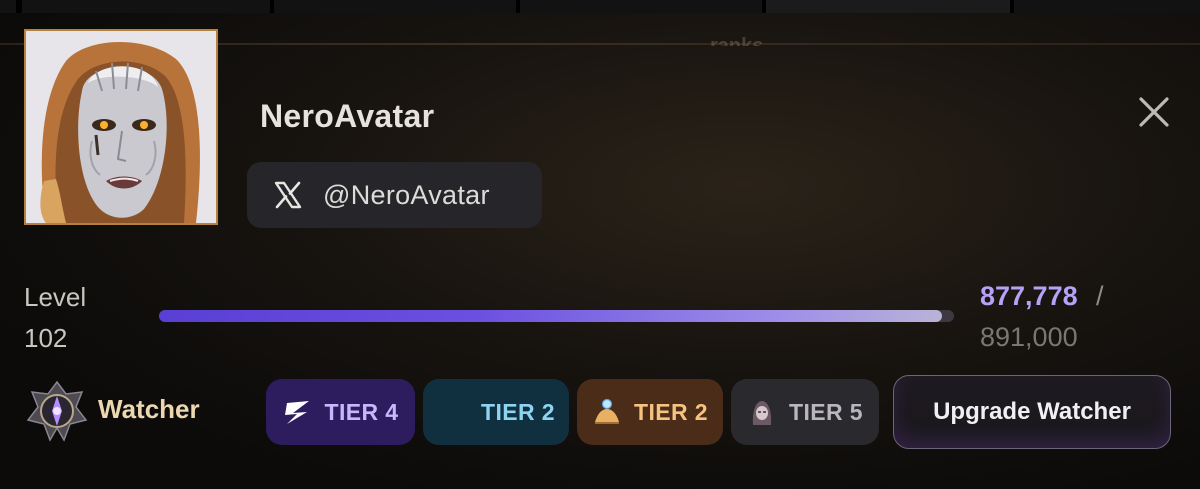 The image size is (1200, 489). I want to click on coin-pile-icon, so click(607, 412).